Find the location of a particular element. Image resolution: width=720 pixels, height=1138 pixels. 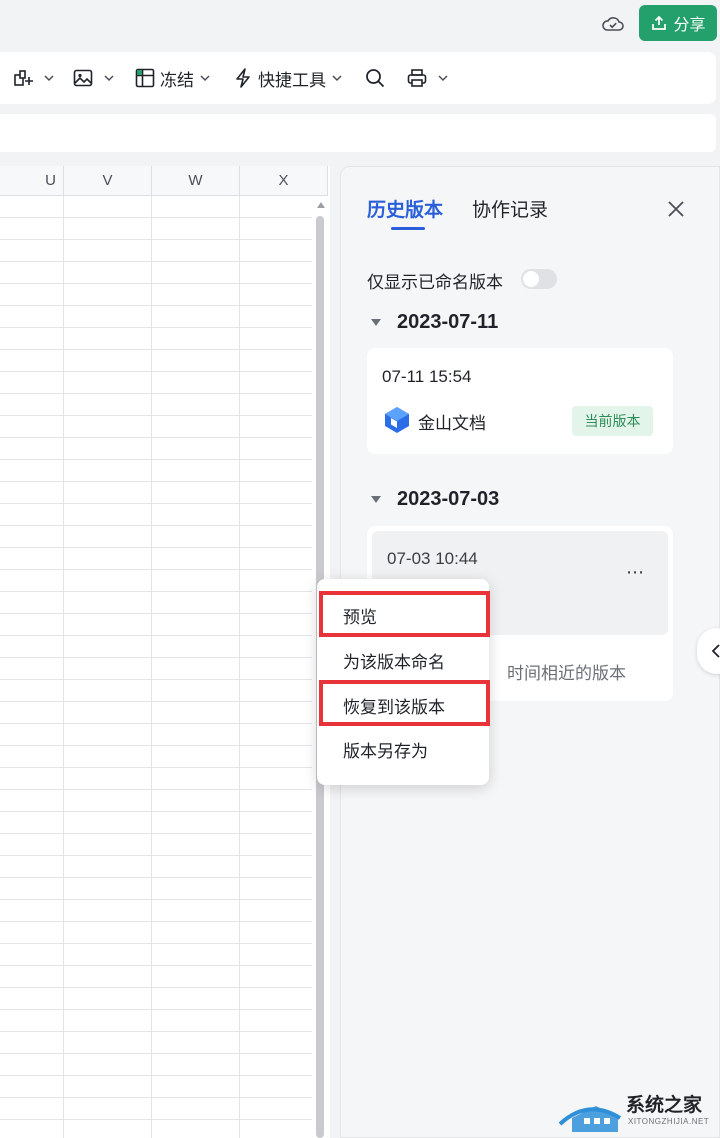

column-label: X is located at coordinates (283, 180).